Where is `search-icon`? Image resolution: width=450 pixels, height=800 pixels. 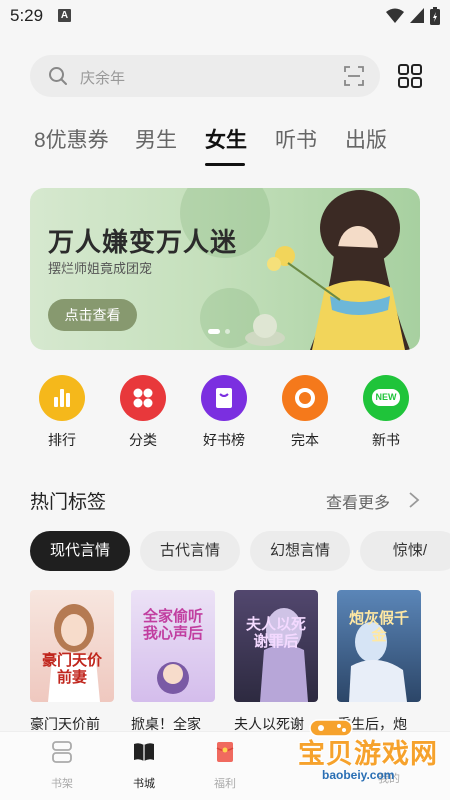 search-icon is located at coordinates (58, 76).